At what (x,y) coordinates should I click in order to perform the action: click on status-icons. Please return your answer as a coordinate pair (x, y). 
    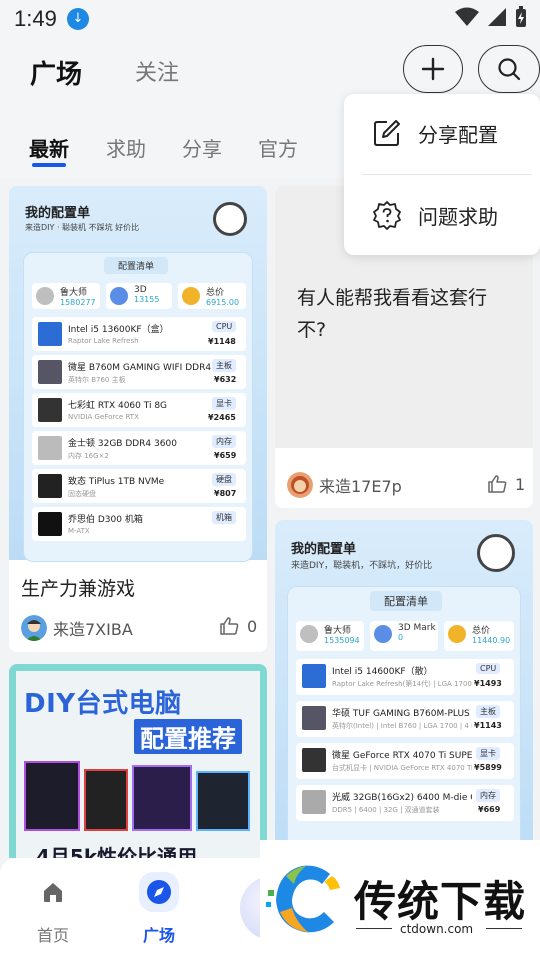
    Looking at the image, I should click on (491, 17).